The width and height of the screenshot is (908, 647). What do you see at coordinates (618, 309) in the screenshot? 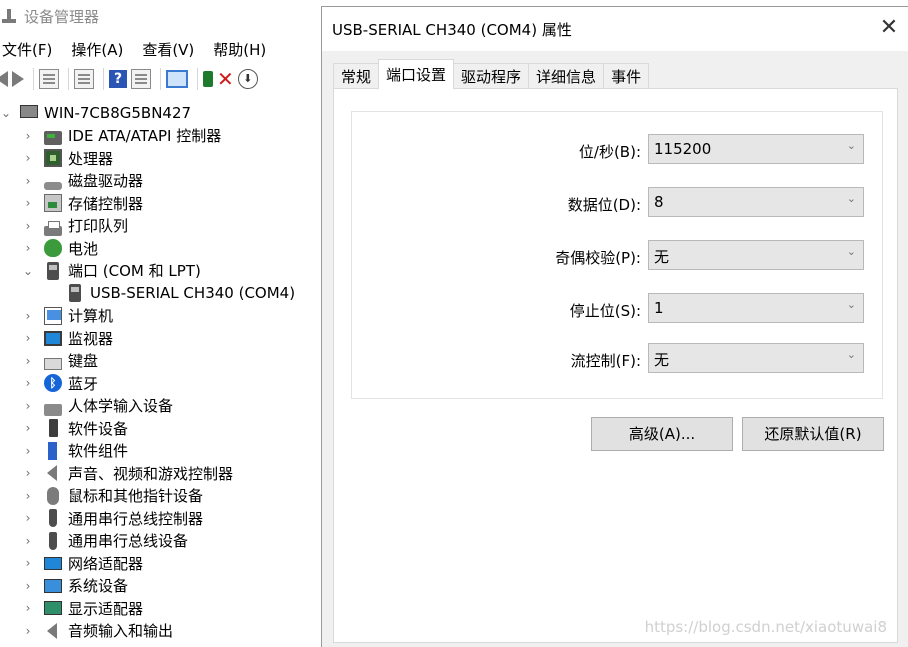
I see `stop-bits-row: 停止位(S): 1 ⌄` at bounding box center [618, 309].